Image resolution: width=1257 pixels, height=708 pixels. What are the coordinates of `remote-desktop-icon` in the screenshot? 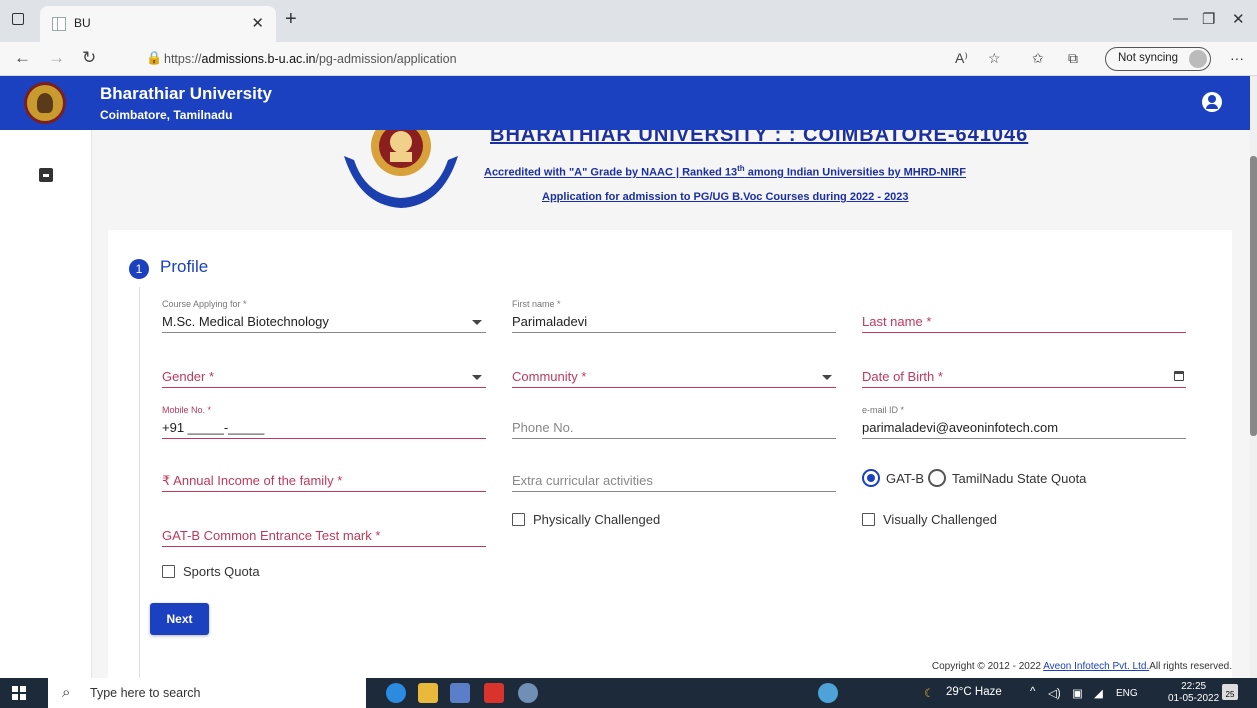 It's located at (460, 693).